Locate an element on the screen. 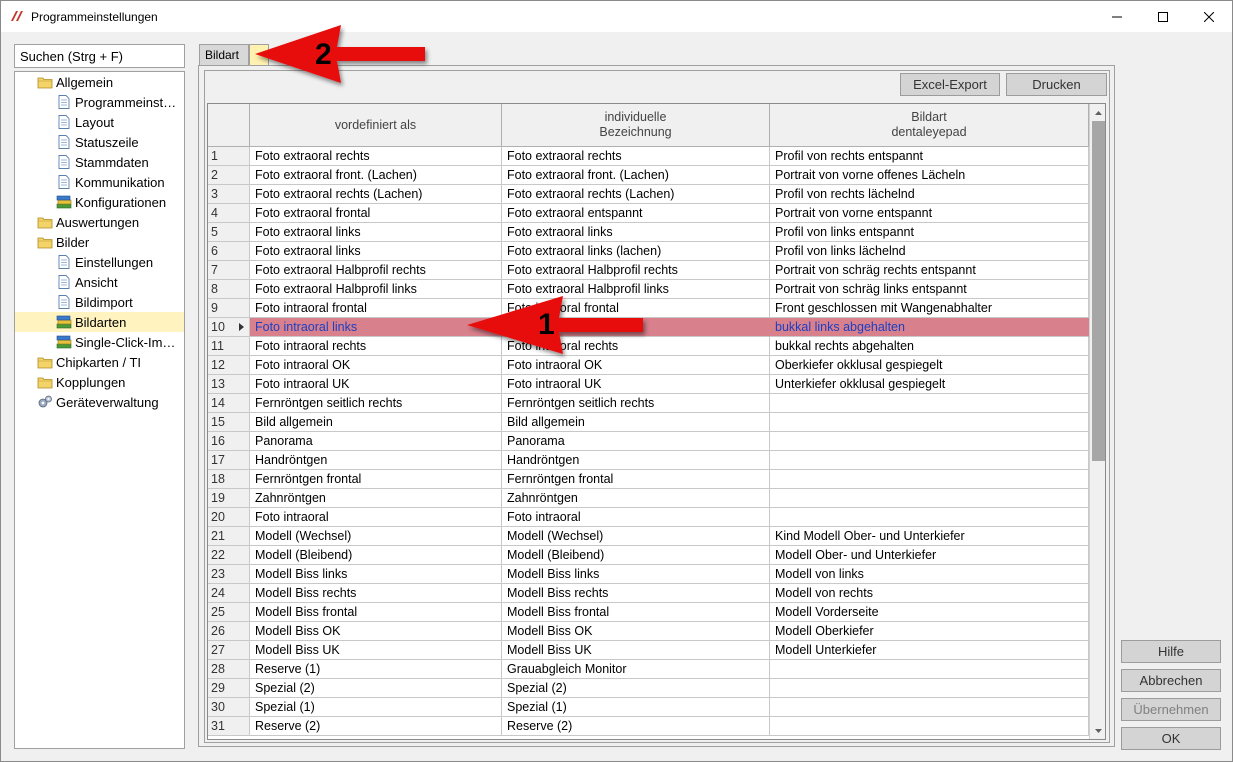  table-cell: Portrait von schräg rechts entspannt is located at coordinates (929, 270).